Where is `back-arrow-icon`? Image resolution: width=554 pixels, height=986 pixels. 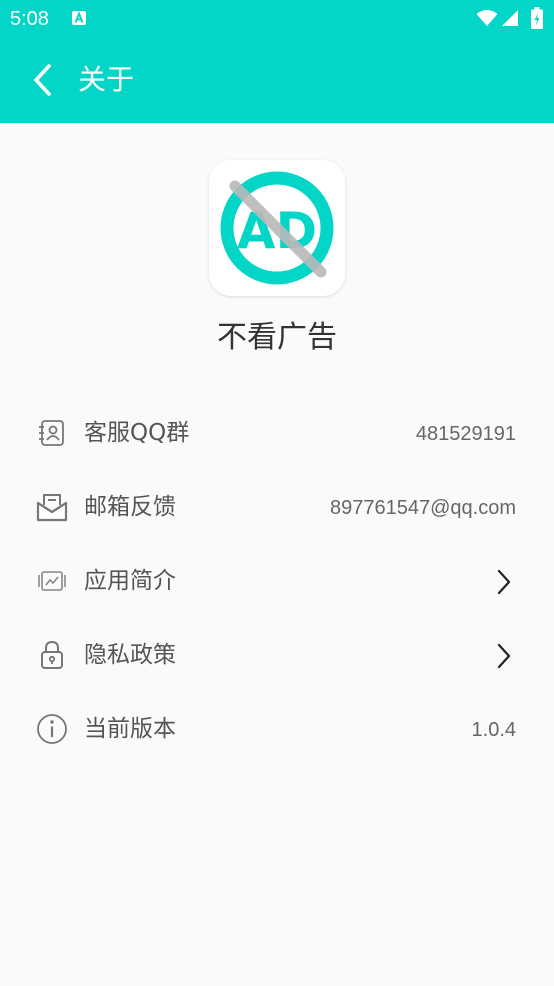
back-arrow-icon is located at coordinates (42, 80).